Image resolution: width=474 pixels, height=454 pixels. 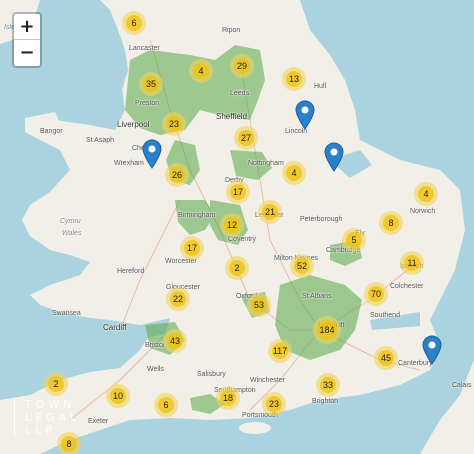 I want to click on cluster-count: 43, so click(x=175, y=341).